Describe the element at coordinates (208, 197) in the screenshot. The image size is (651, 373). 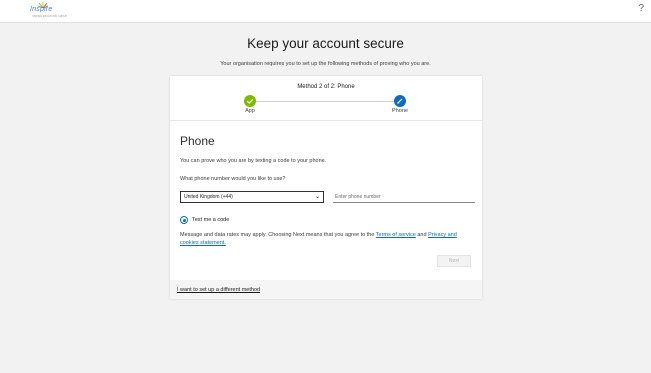
I see `country-code-value: United Kingdom (+44)` at that location.